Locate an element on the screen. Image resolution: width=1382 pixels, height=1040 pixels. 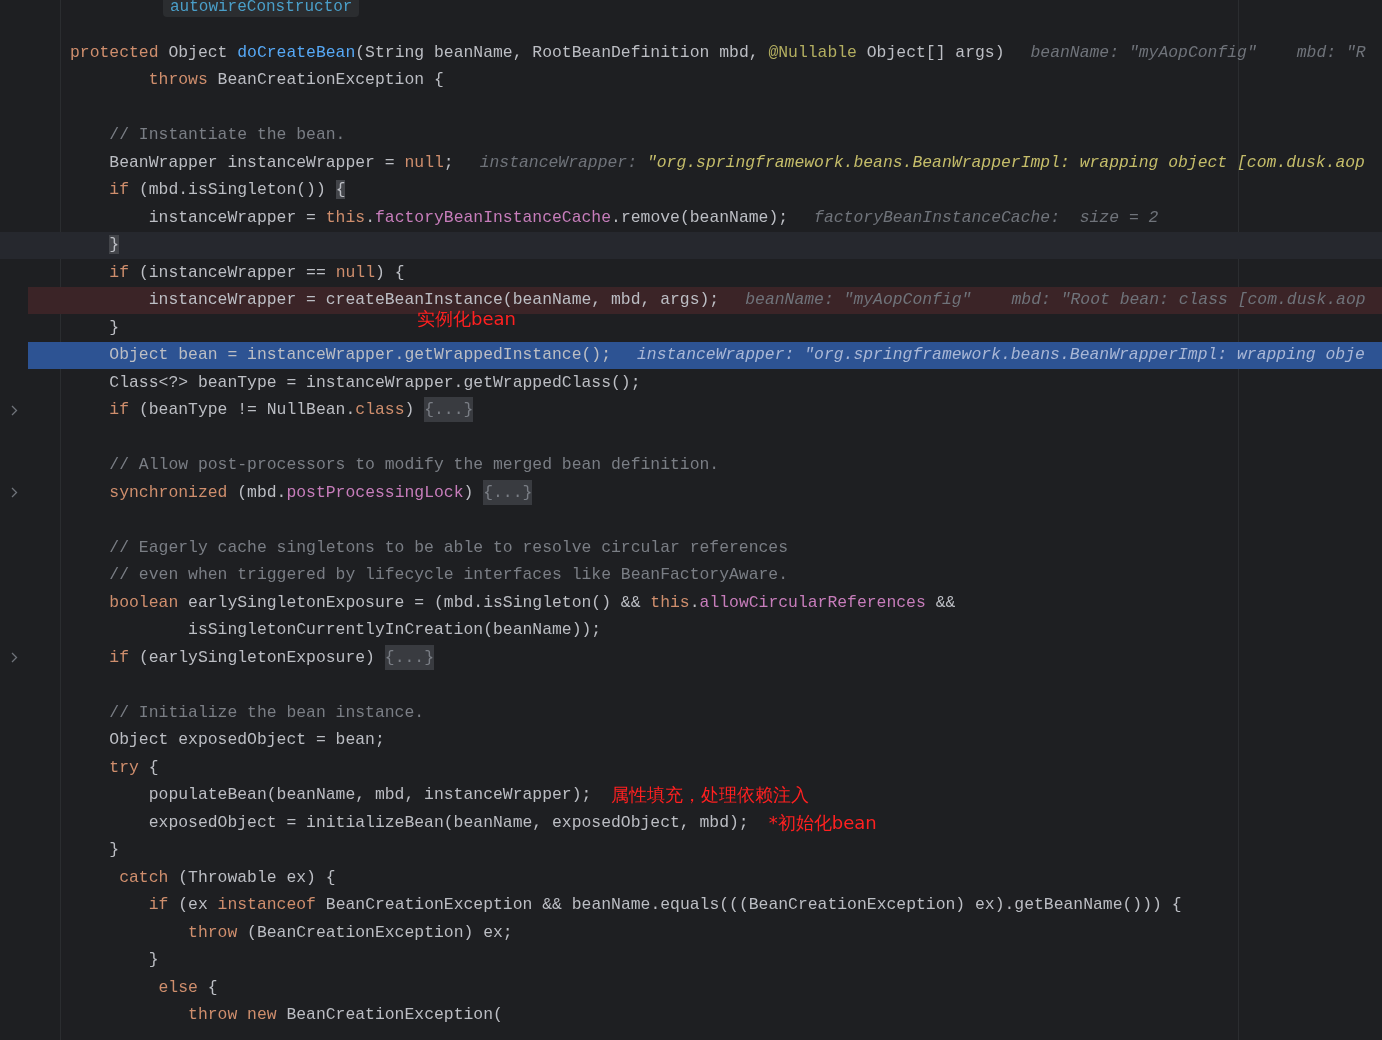
code-line: try { is located at coordinates (133, 767).